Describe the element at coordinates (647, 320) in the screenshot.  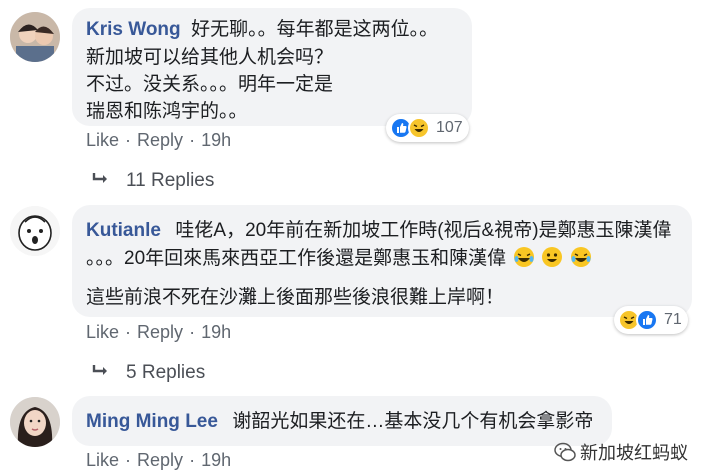
I see `like-reaction-icon` at that location.